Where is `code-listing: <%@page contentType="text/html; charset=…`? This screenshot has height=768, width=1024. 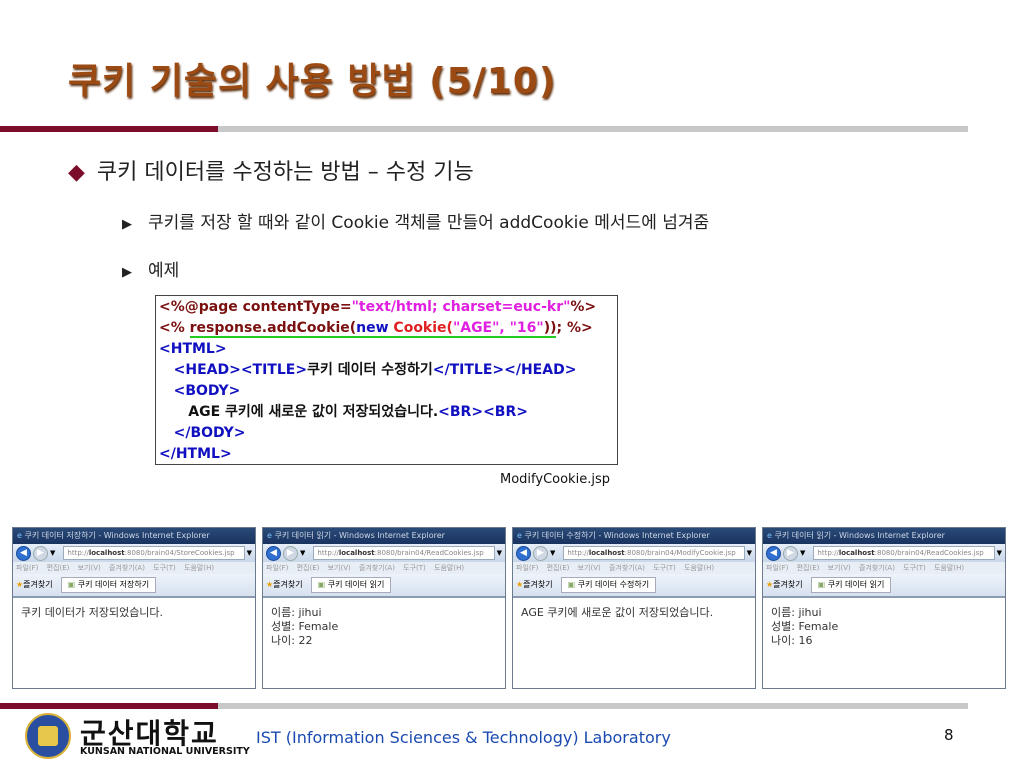 code-listing: <%@page contentType="text/html; charset=… is located at coordinates (386, 380).